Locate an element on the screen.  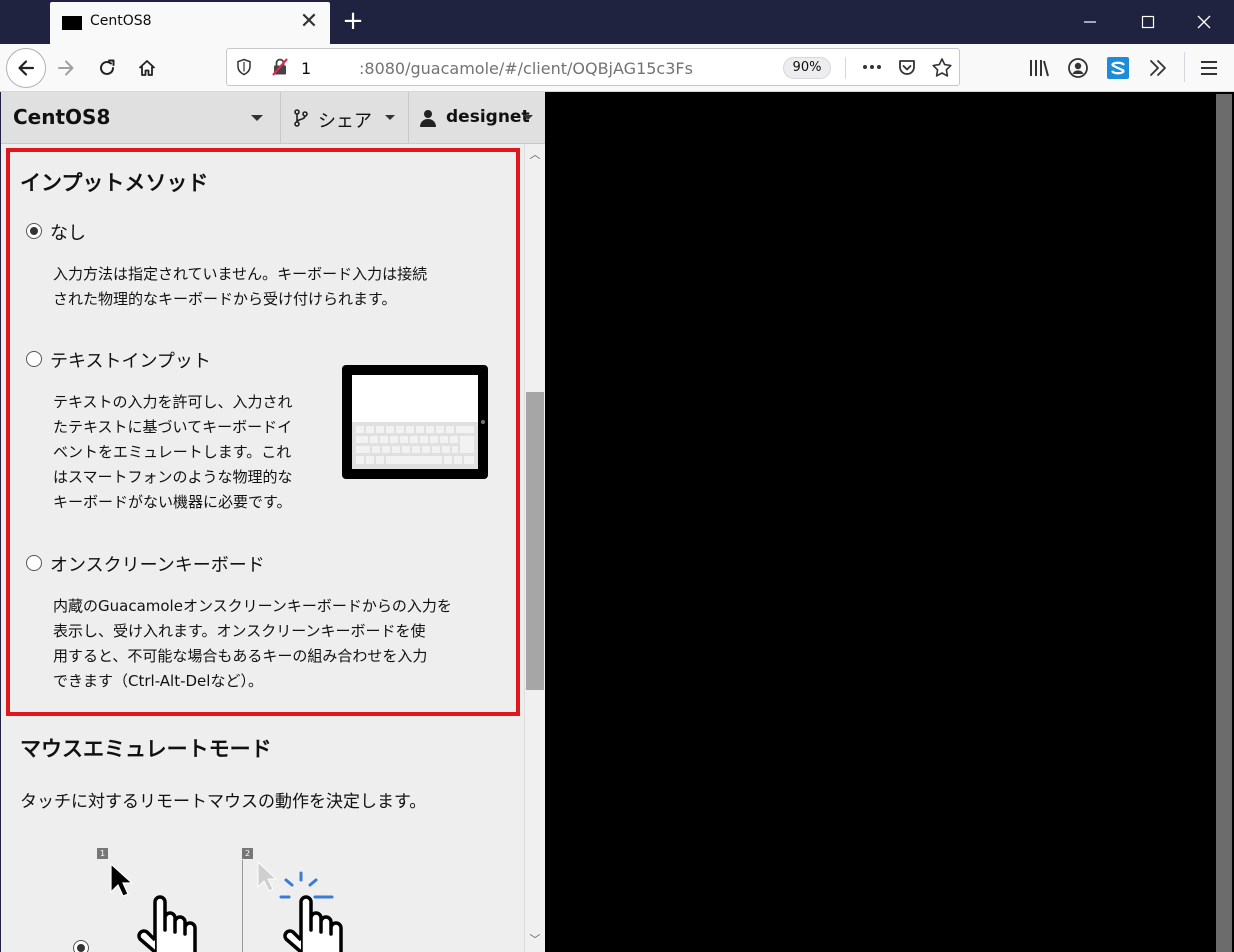
option-onscreen-keyboard-label: オンスクリーンキーボード is located at coordinates (157, 564).